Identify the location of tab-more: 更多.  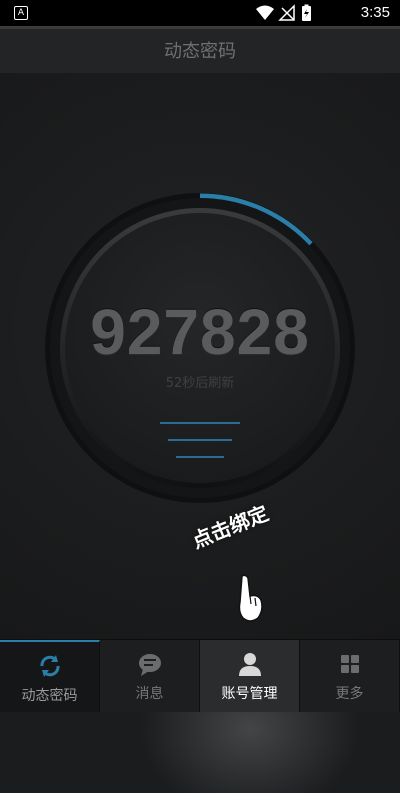
(350, 676).